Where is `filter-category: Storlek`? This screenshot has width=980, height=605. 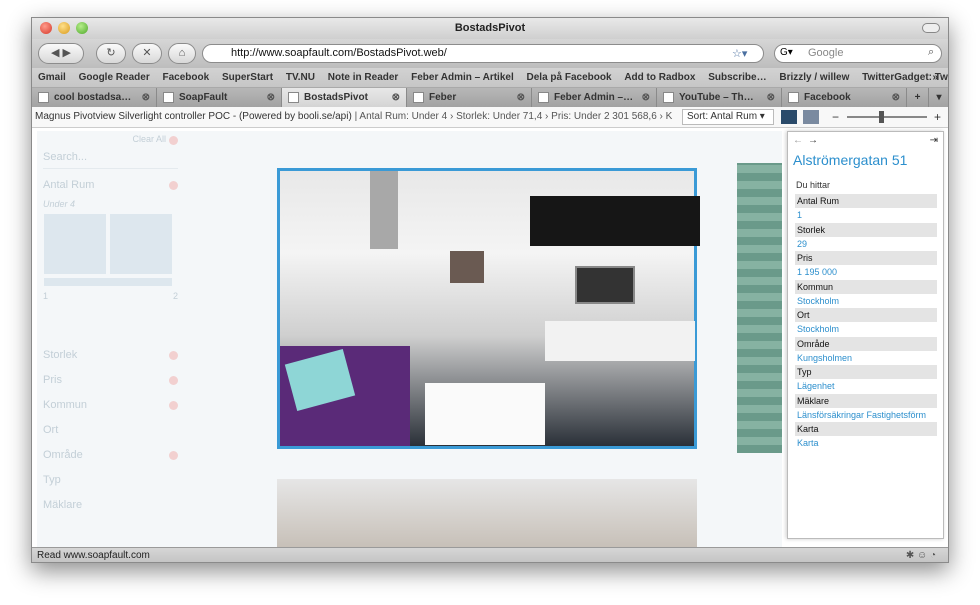 filter-category: Storlek is located at coordinates (110, 355).